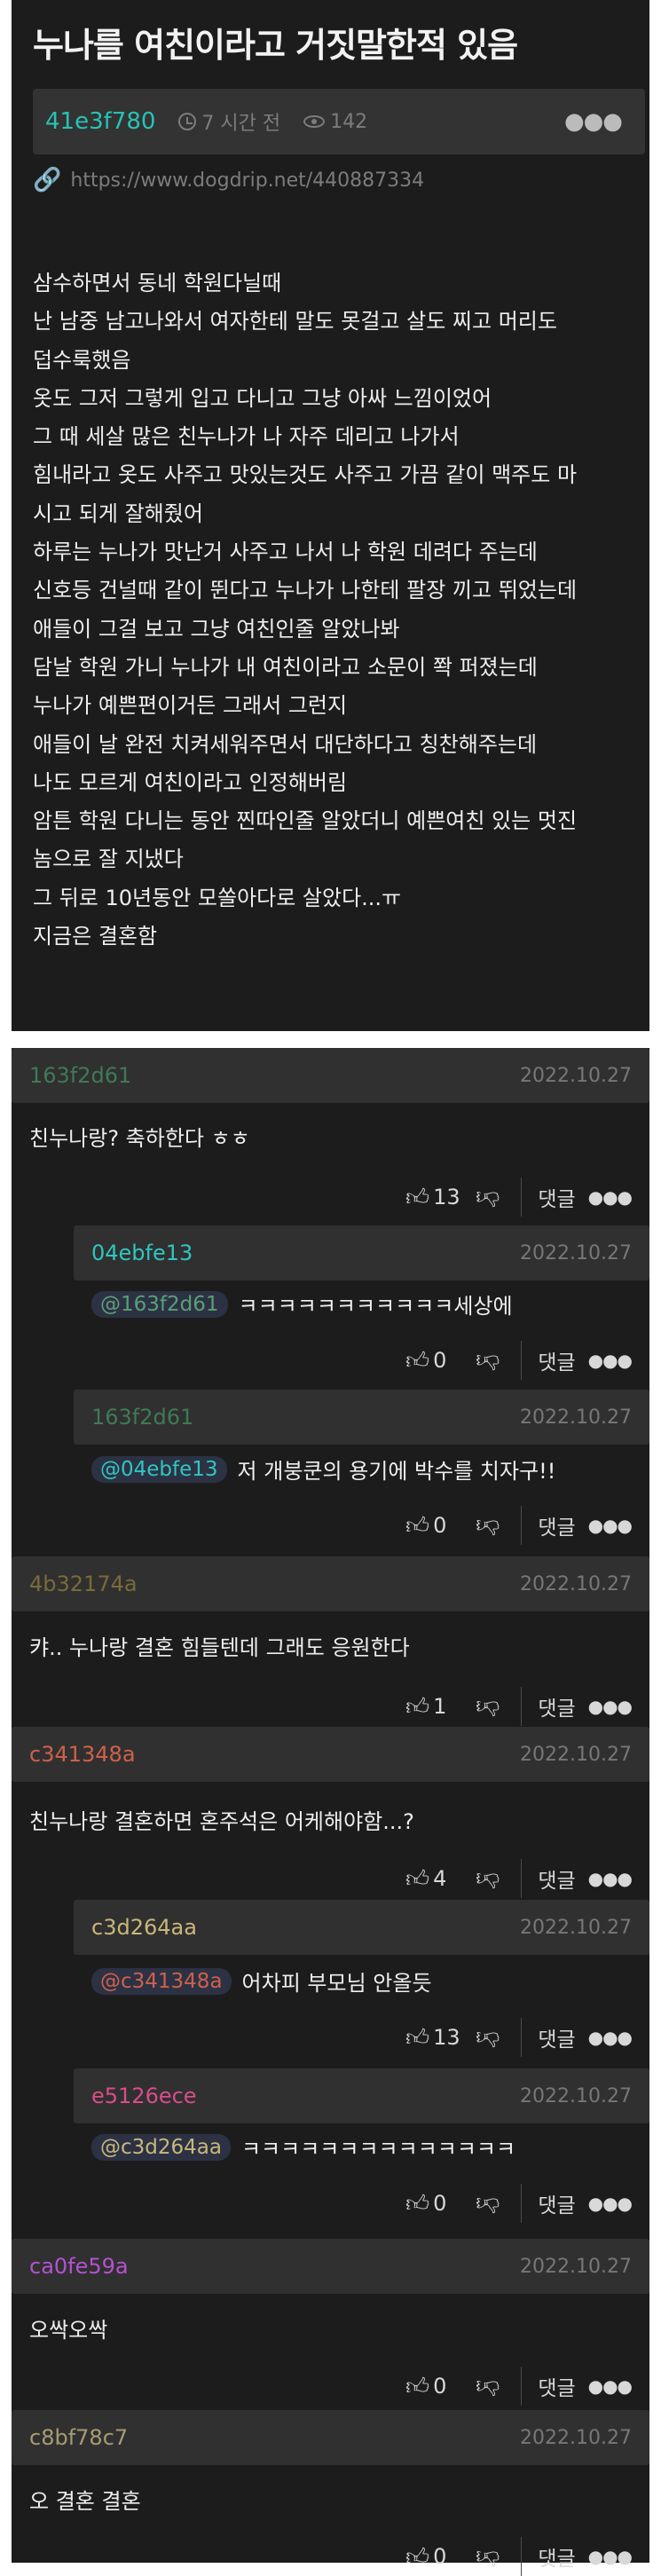 The width and height of the screenshot is (661, 2576). I want to click on post-body-line: 신호등 건널때 같이 뛴다고 누나가 나한테 팔장 끼고 뛰었는데, so click(305, 590).